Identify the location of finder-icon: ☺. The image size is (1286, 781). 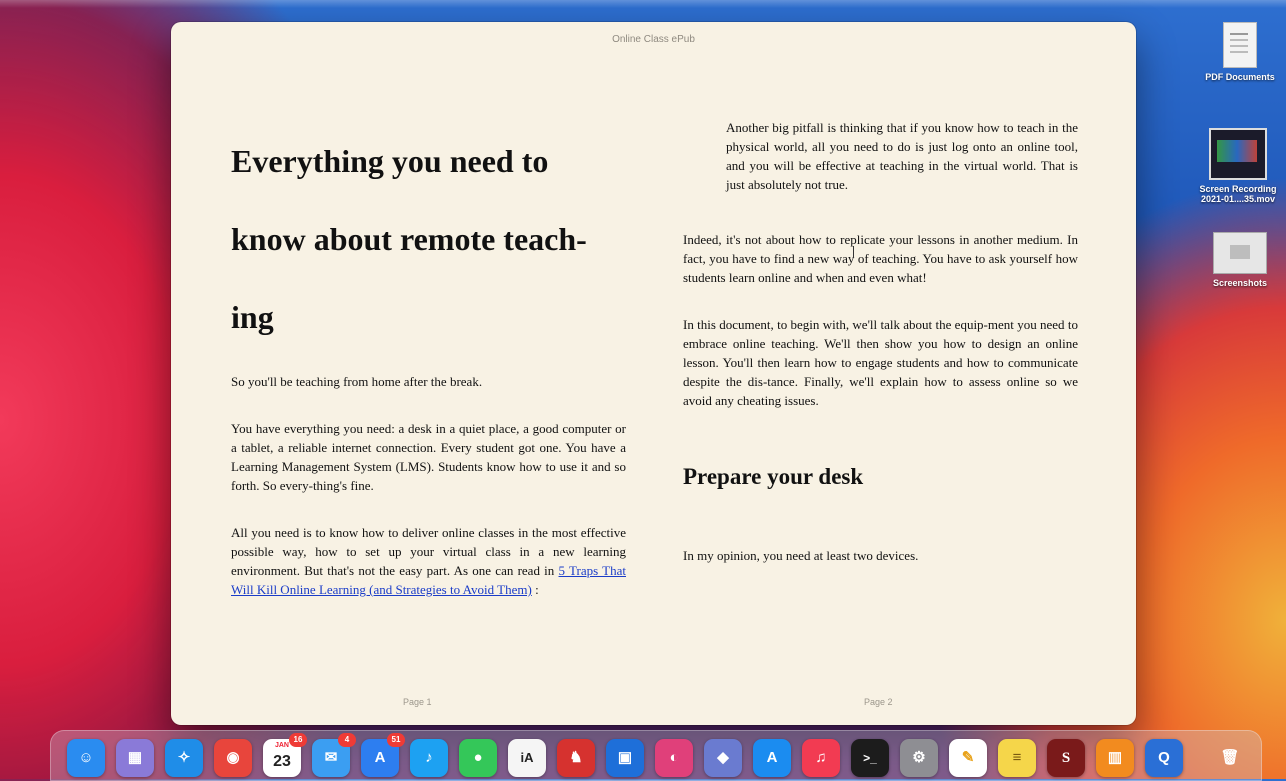
(86, 758).